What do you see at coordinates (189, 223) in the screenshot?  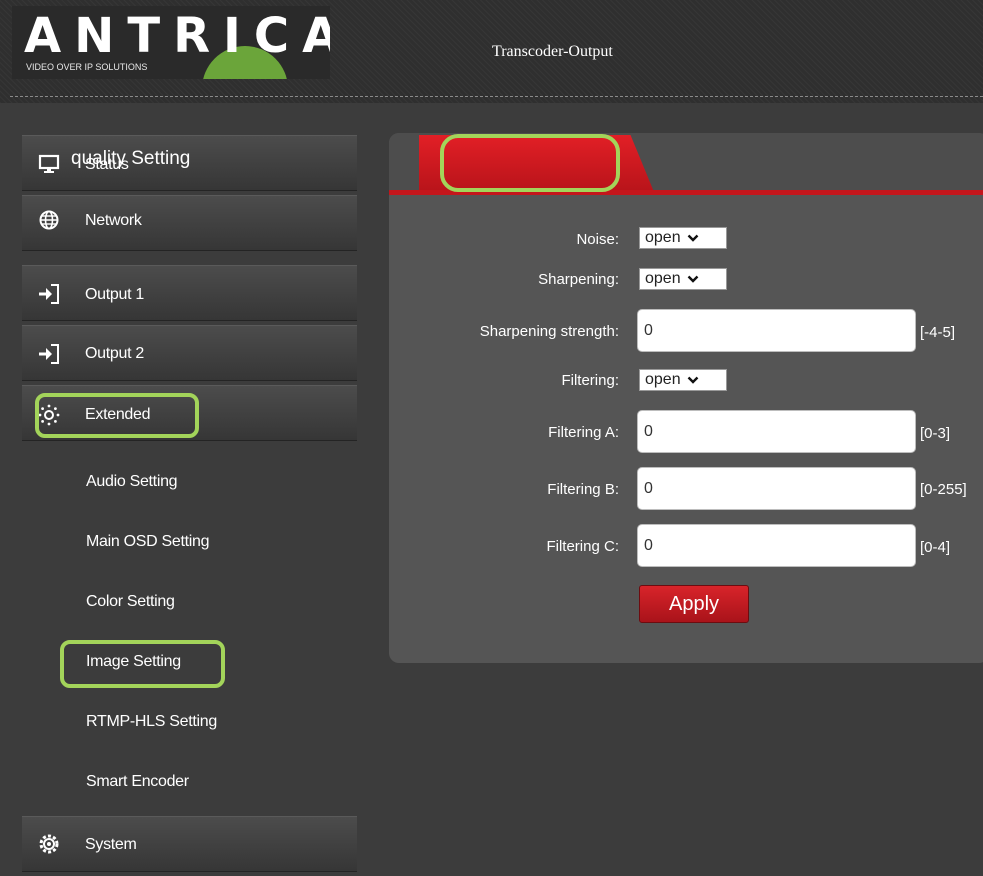 I see `sidebar-item-network: Network` at bounding box center [189, 223].